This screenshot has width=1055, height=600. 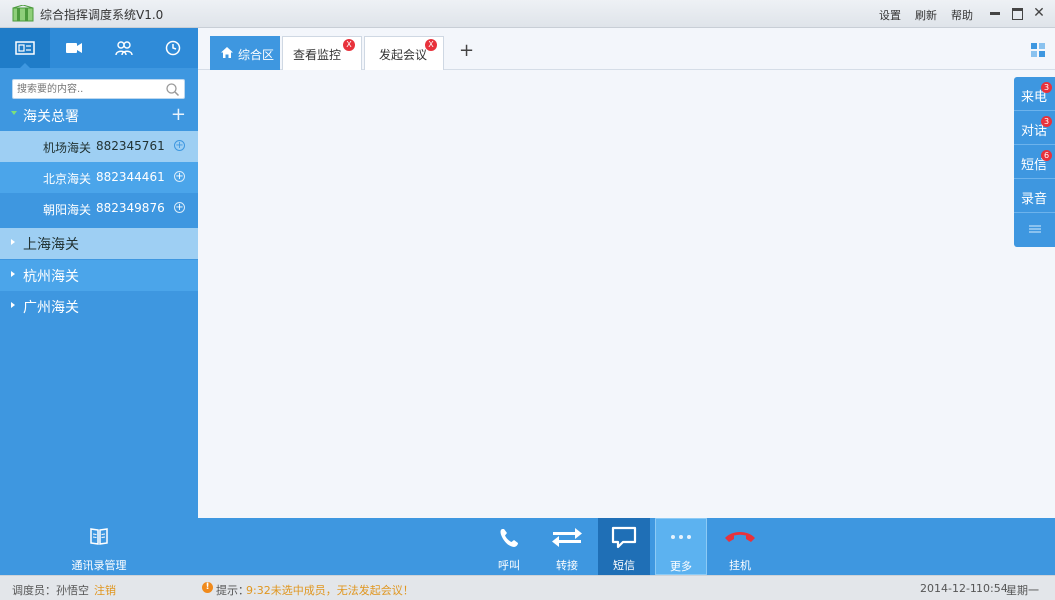 What do you see at coordinates (23, 13) in the screenshot?
I see `app-logo-icon` at bounding box center [23, 13].